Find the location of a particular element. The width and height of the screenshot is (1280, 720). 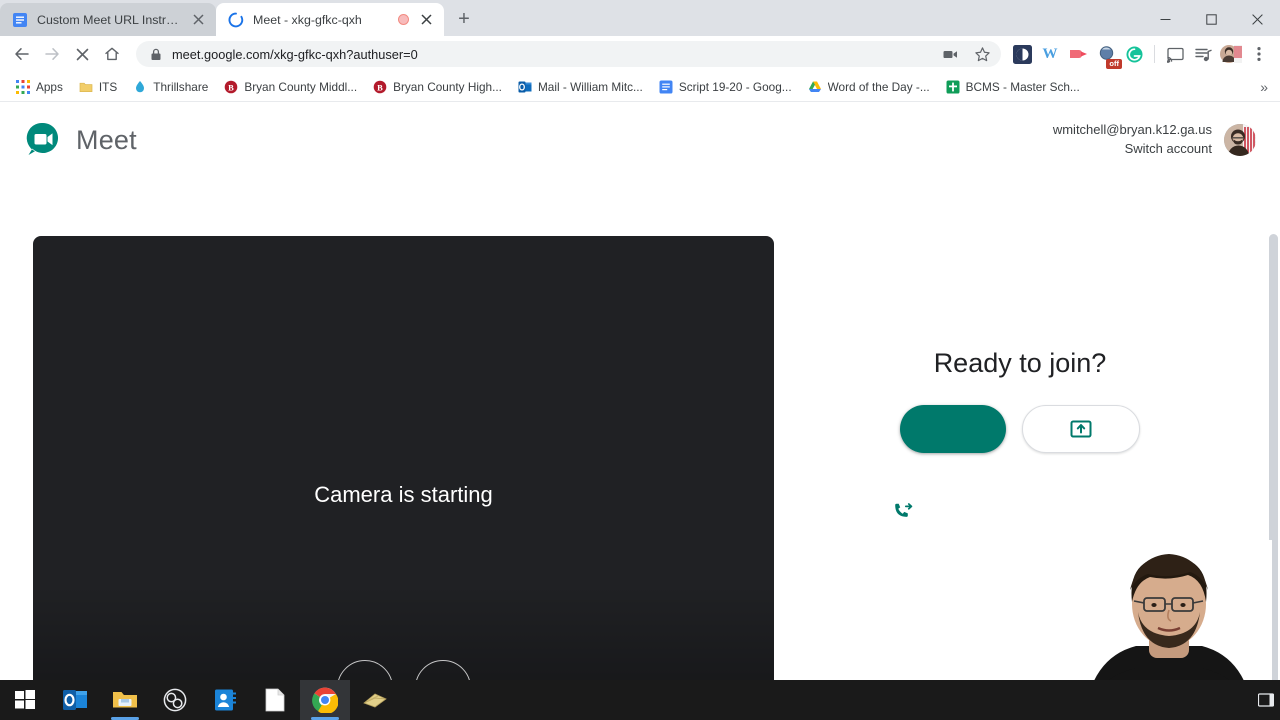

screencastify-extension is located at coordinates (1078, 54).